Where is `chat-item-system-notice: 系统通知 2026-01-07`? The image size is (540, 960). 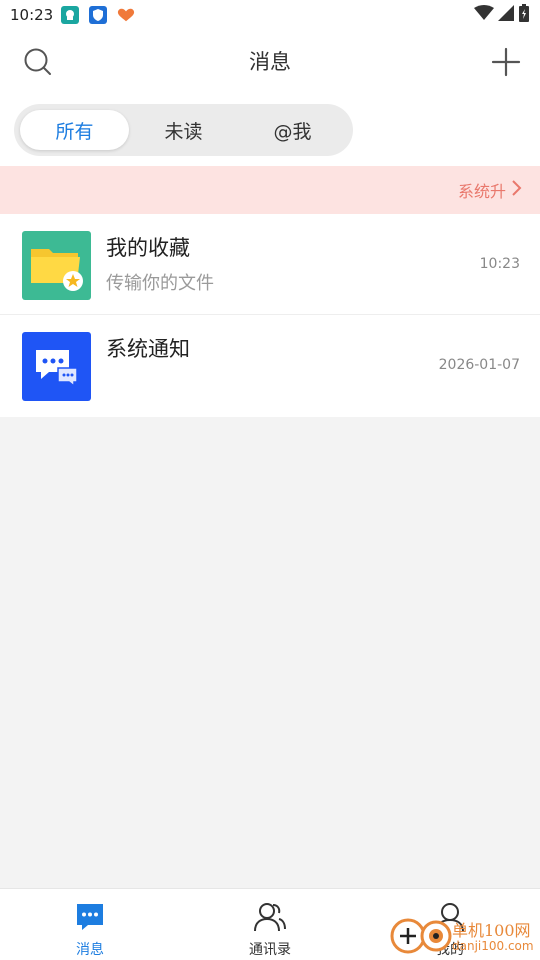 chat-item-system-notice: 系统通知 2026-01-07 is located at coordinates (270, 366).